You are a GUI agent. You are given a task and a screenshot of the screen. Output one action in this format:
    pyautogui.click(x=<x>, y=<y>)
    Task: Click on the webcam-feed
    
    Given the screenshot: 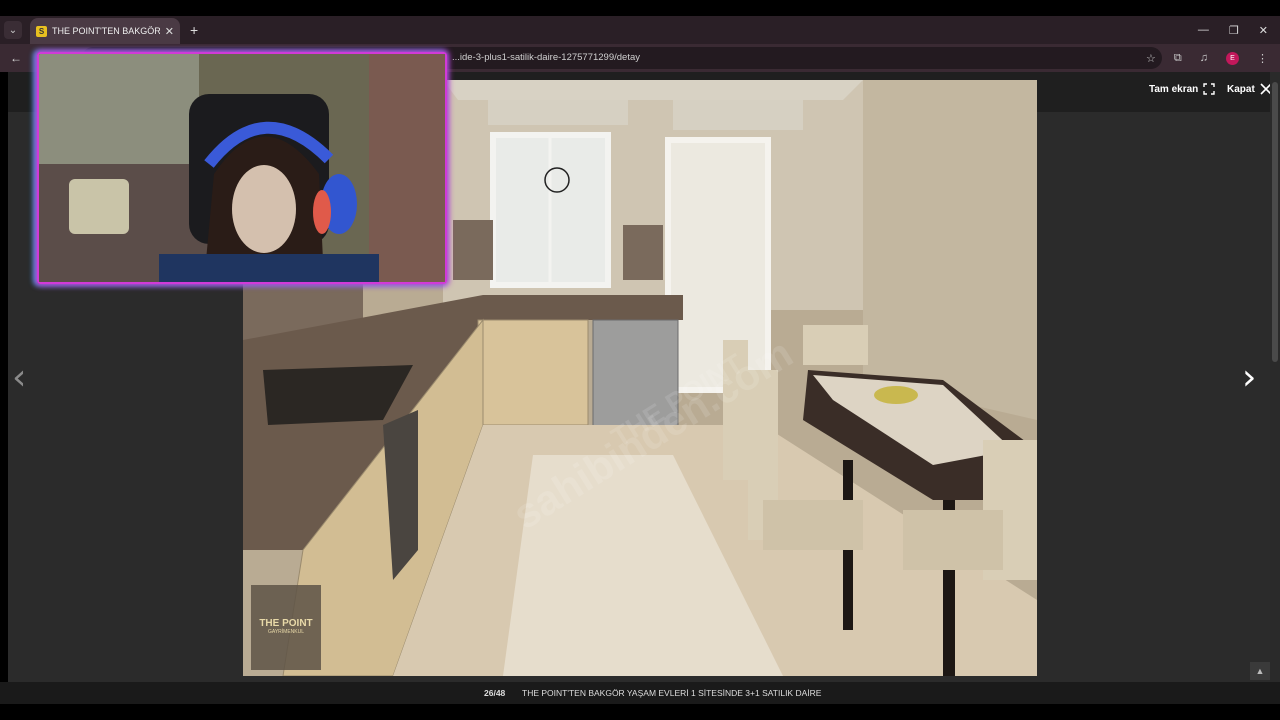 What is the action you would take?
    pyautogui.click(x=242, y=168)
    